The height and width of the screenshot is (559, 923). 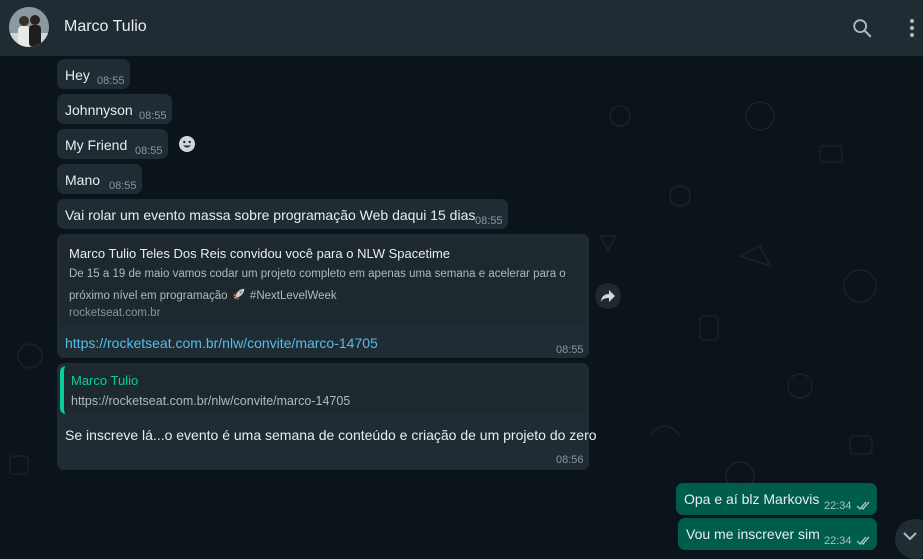 I want to click on react-button, so click(x=187, y=144).